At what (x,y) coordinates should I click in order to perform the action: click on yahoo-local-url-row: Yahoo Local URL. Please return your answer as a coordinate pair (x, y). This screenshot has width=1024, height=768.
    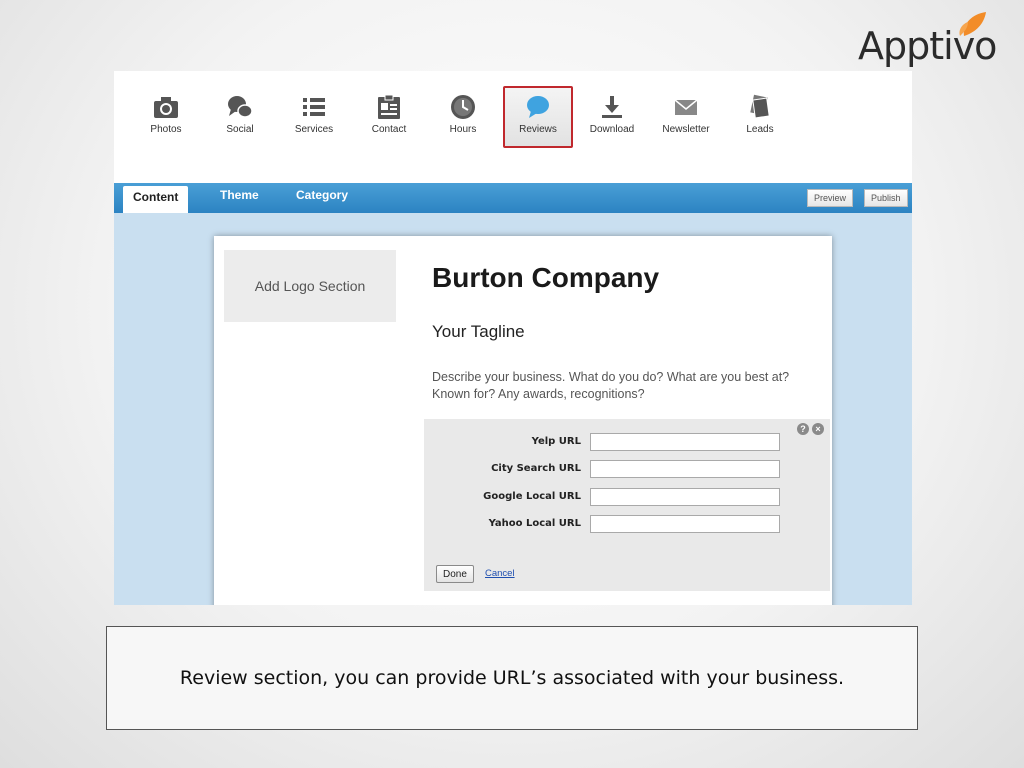
    Looking at the image, I should click on (627, 525).